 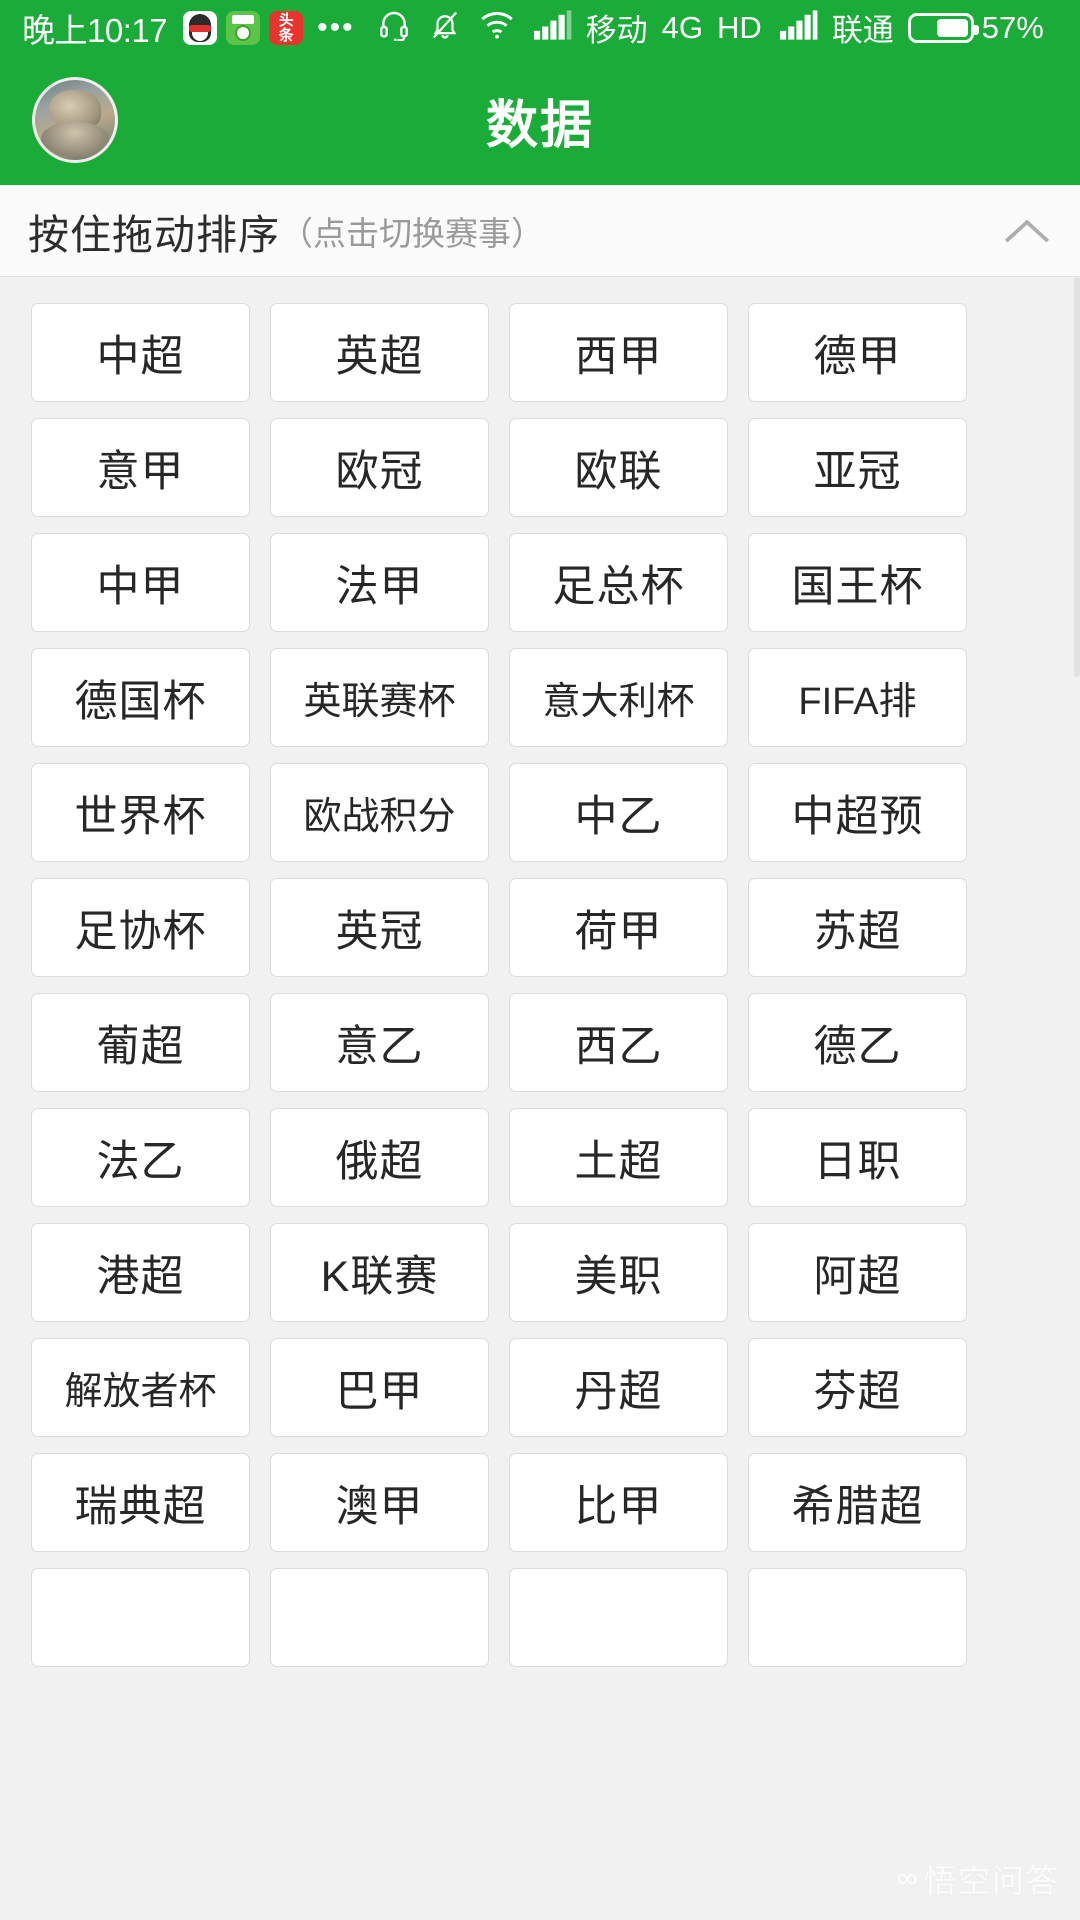 I want to click on hd-label: HD, so click(x=739, y=27).